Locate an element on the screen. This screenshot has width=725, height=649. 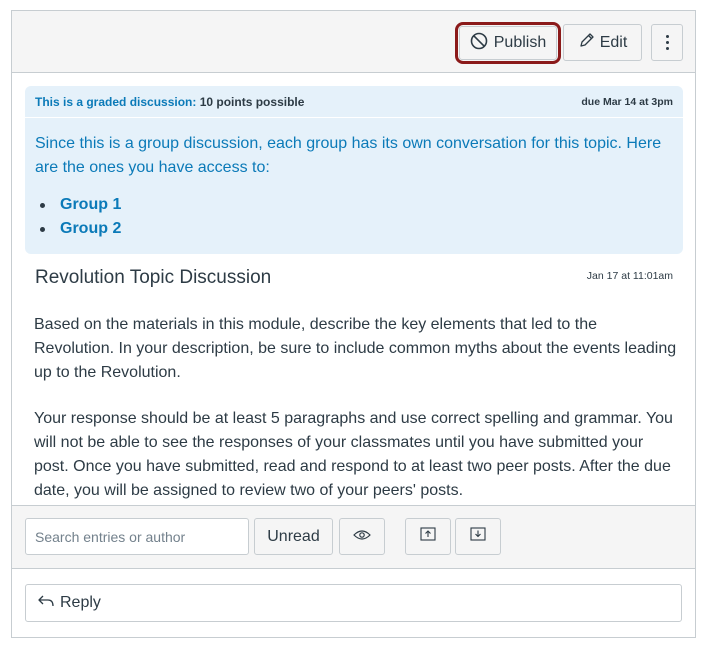
entries-toolbar: Unread is located at coordinates (353, 537).